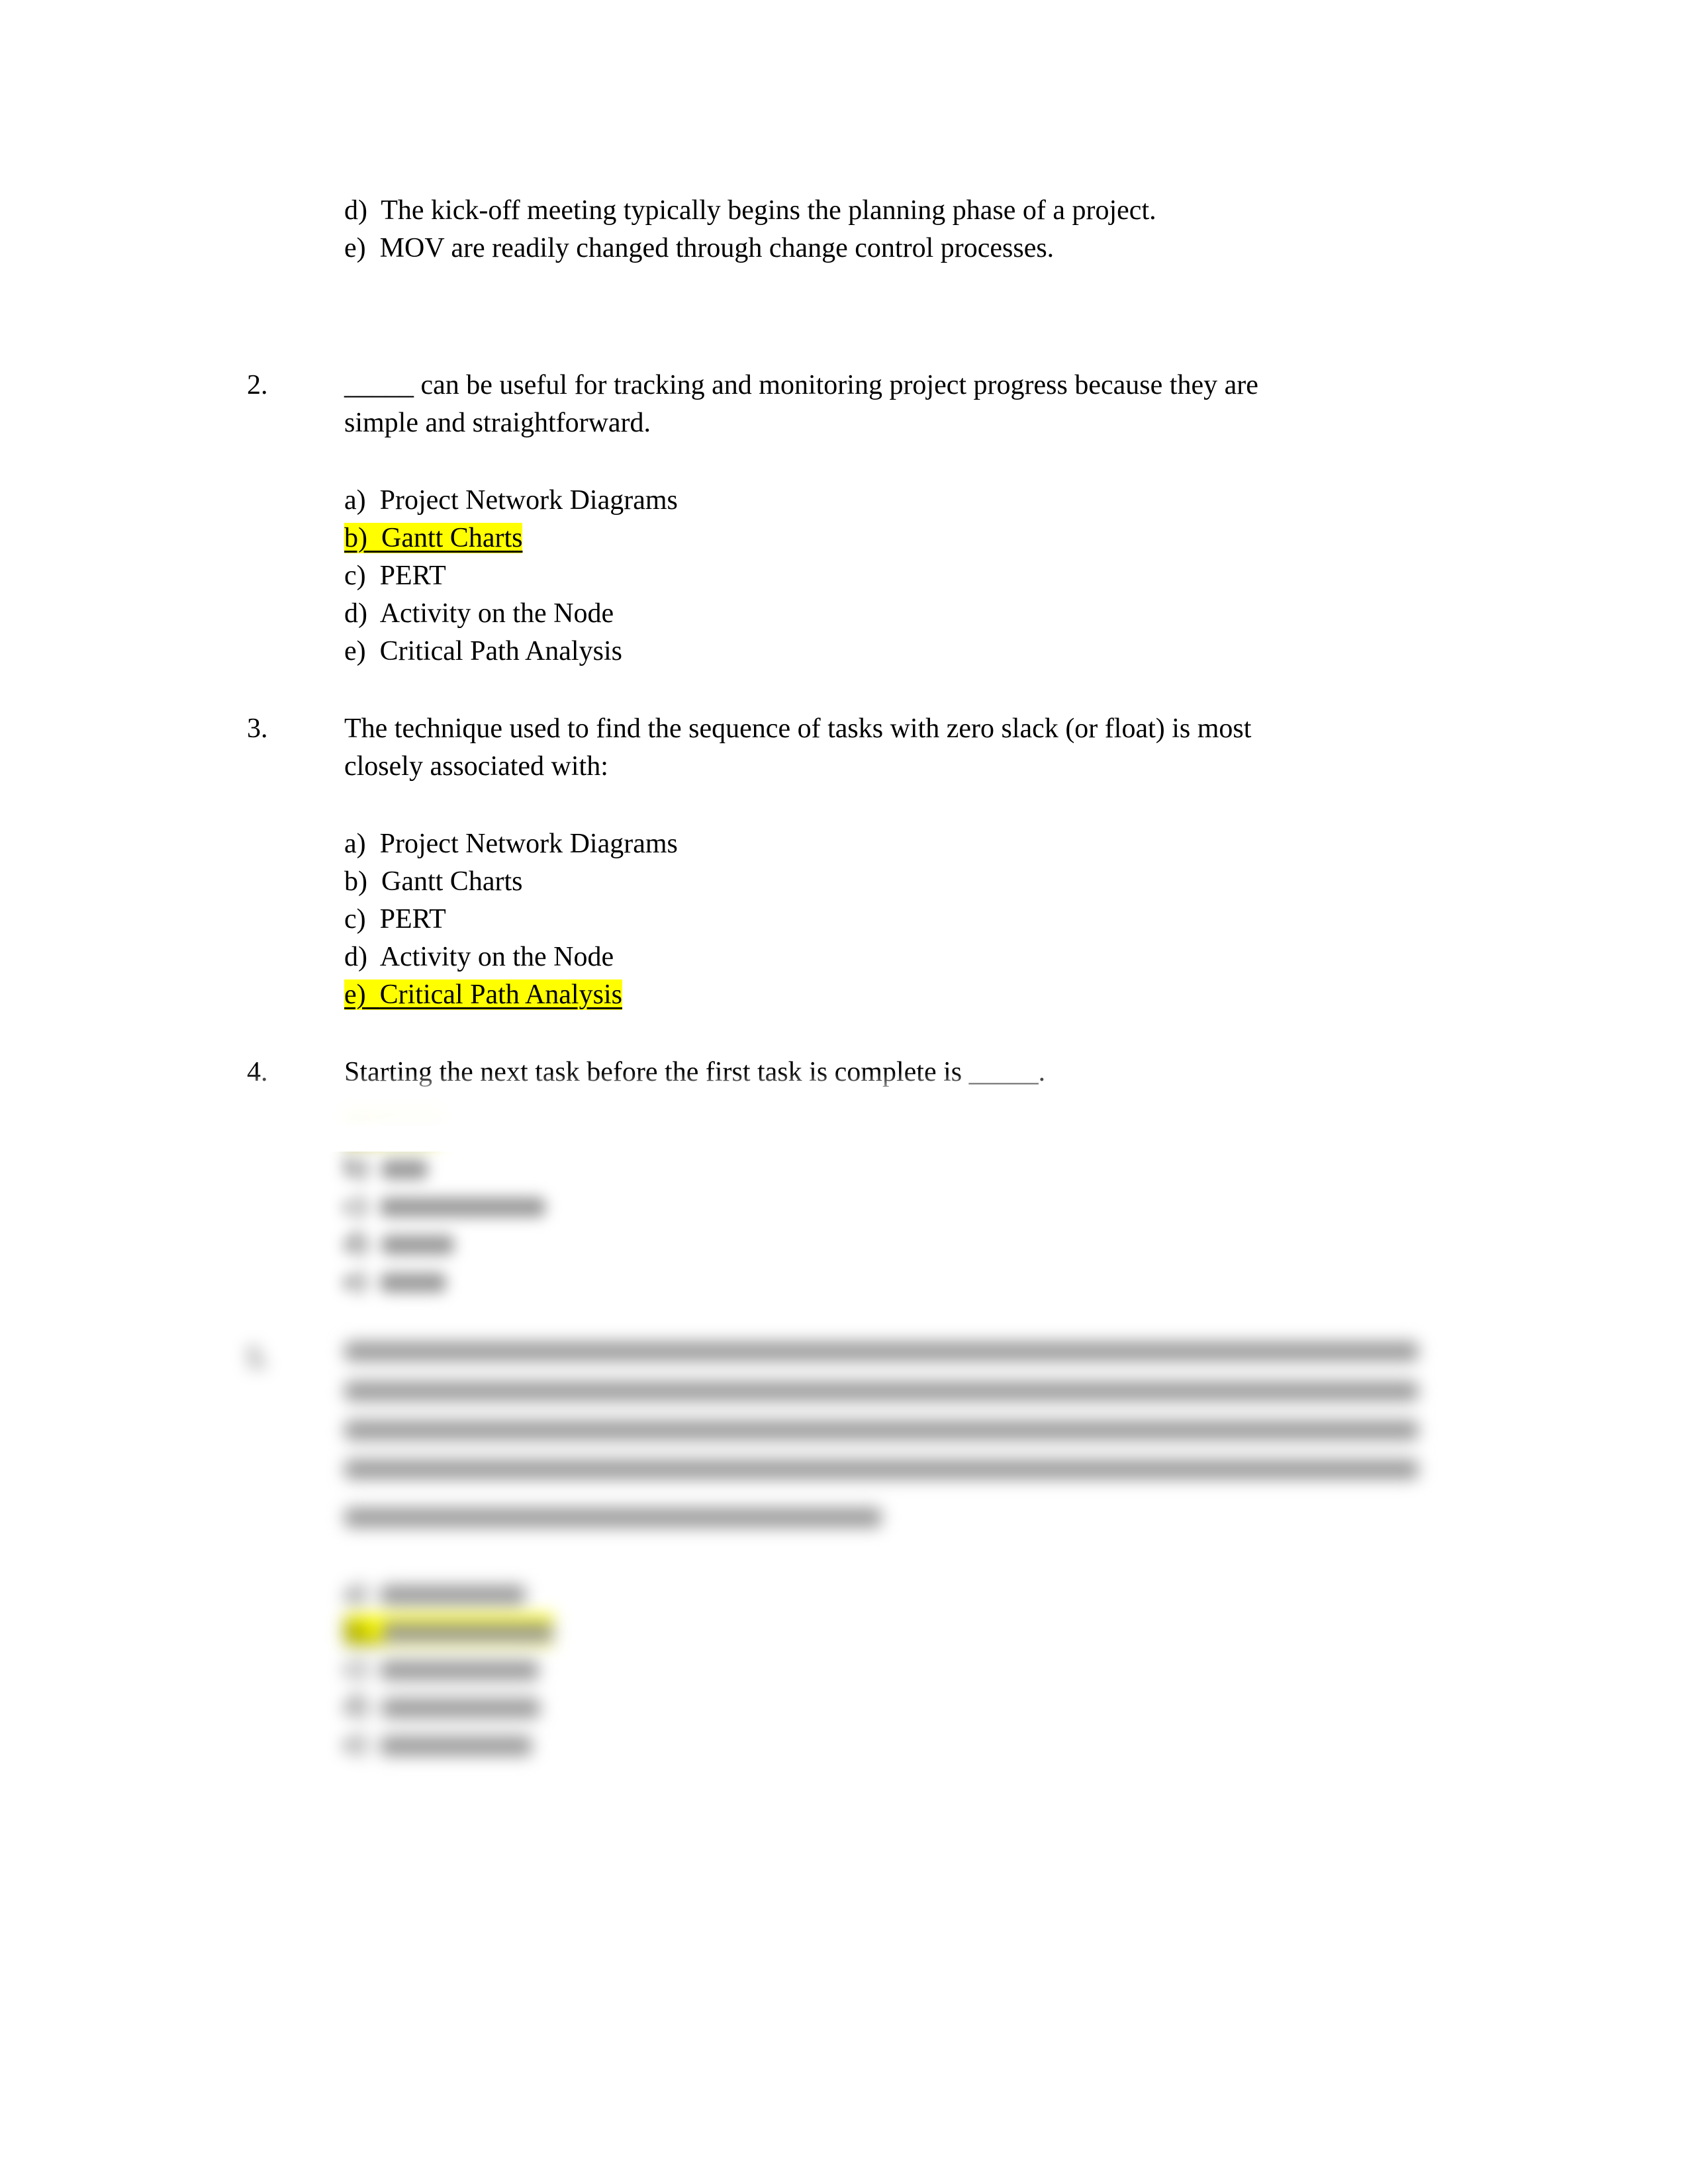 Image resolution: width=1688 pixels, height=2184 pixels. What do you see at coordinates (881, 1168) in the screenshot?
I see `option-row: b)` at bounding box center [881, 1168].